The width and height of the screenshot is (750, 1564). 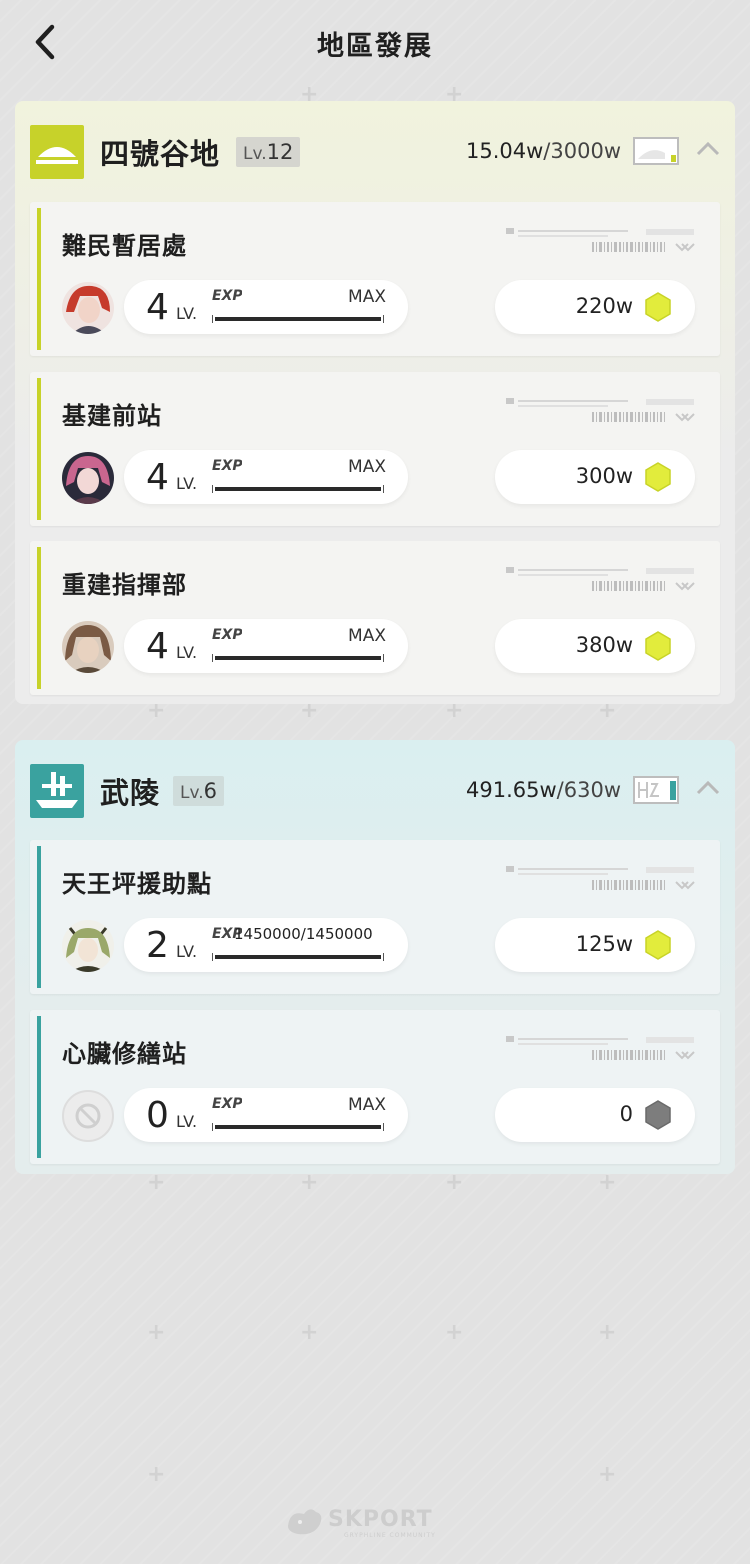 I want to click on facility-card: 難民暫居處 4 LV. EXP MAX 220w, so click(x=375, y=279).